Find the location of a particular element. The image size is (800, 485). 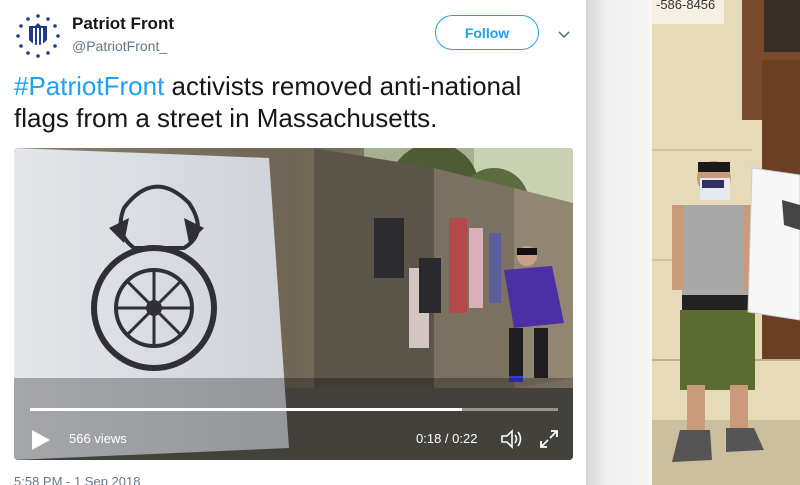

page-gutter is located at coordinates (619, 242).